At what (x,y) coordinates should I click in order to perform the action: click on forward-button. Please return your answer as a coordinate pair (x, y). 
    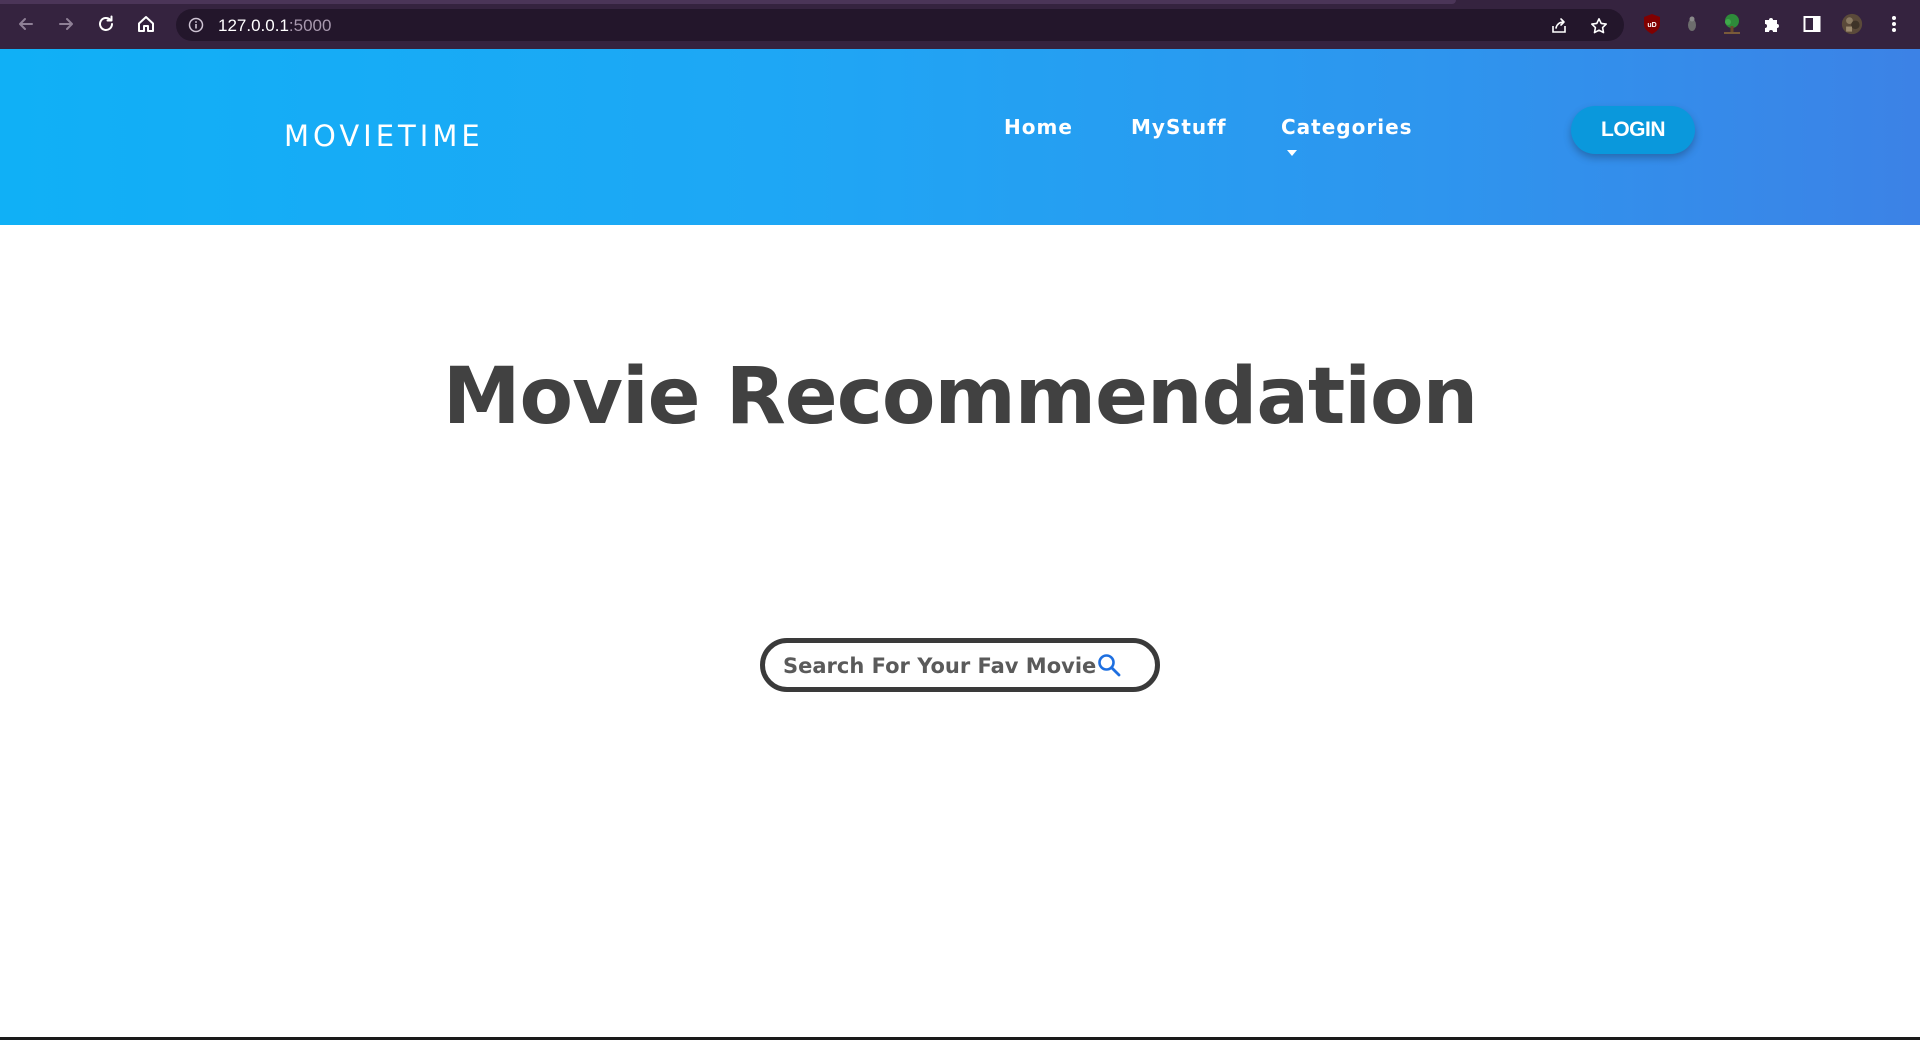
    Looking at the image, I should click on (66, 24).